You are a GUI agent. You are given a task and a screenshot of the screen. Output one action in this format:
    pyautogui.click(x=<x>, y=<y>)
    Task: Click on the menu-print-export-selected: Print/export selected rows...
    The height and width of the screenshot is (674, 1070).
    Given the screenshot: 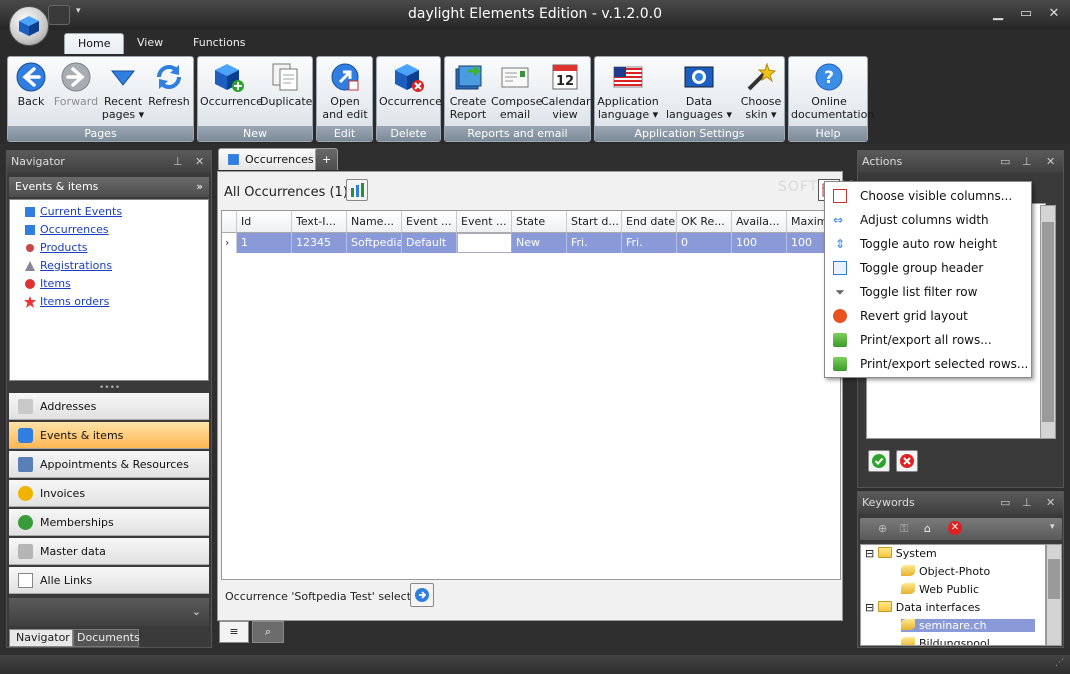 What is the action you would take?
    pyautogui.click(x=928, y=364)
    